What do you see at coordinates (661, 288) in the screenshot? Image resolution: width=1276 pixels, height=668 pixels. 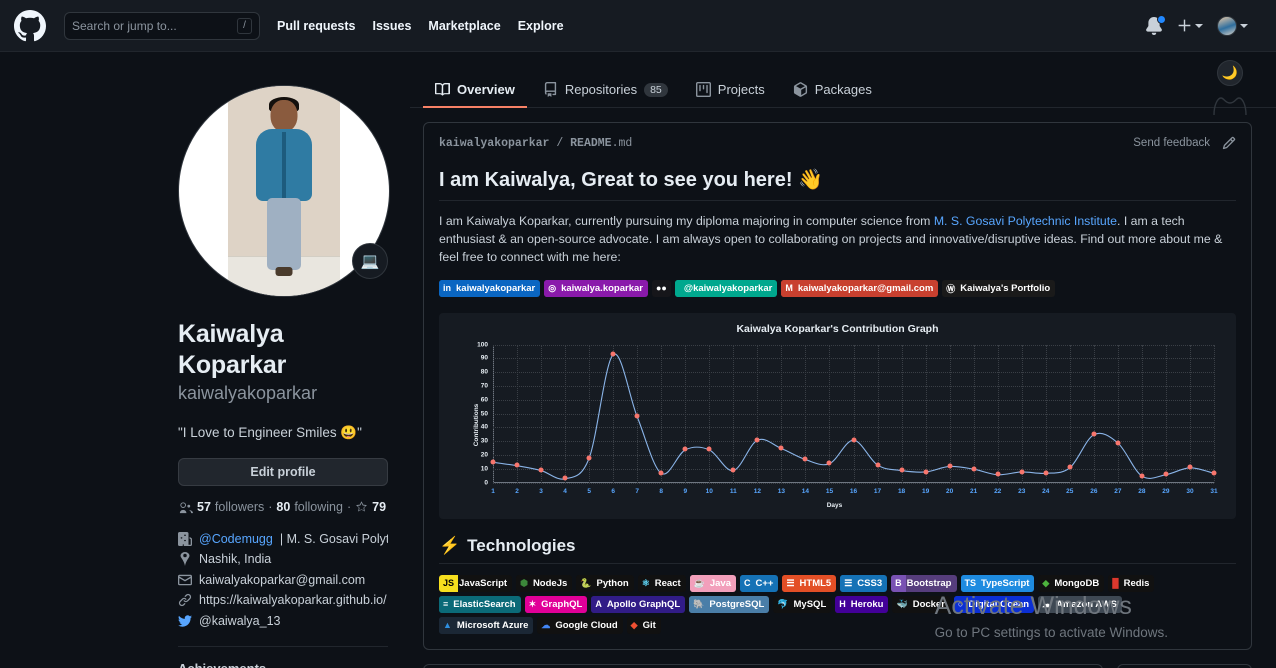 I see `hashnode-badge: ●●` at bounding box center [661, 288].